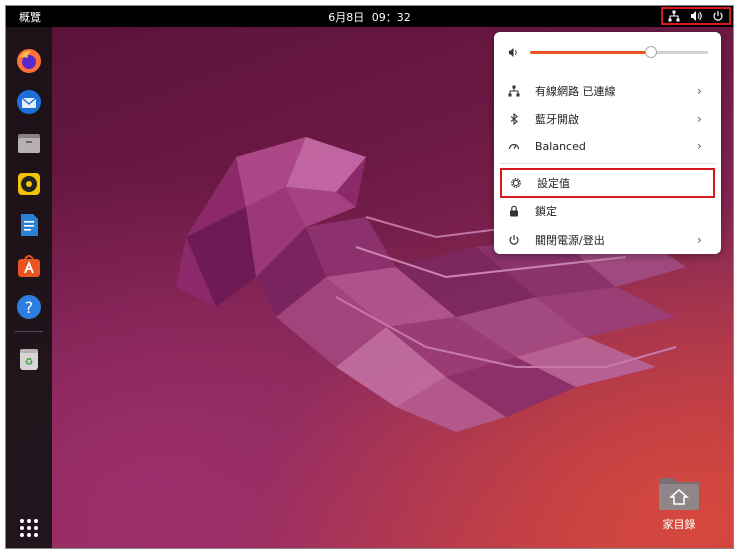  Describe the element at coordinates (514, 211) in the screenshot. I see `lock-icon` at that location.